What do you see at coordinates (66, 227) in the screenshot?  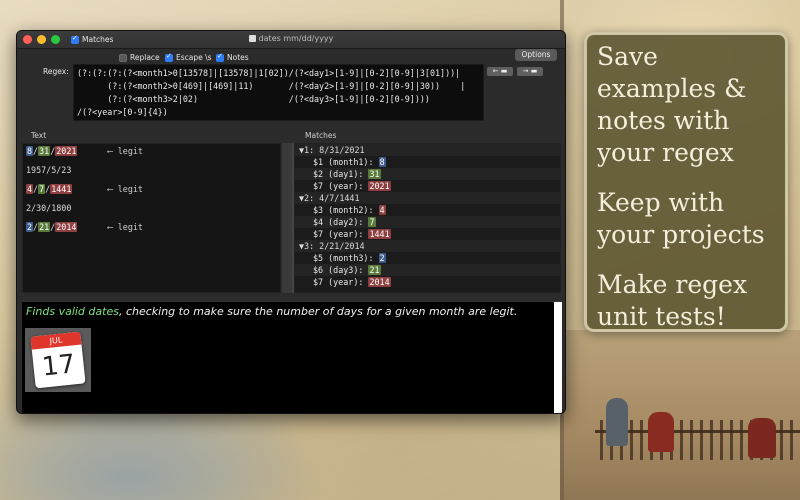 I see `year-match: 2014` at bounding box center [66, 227].